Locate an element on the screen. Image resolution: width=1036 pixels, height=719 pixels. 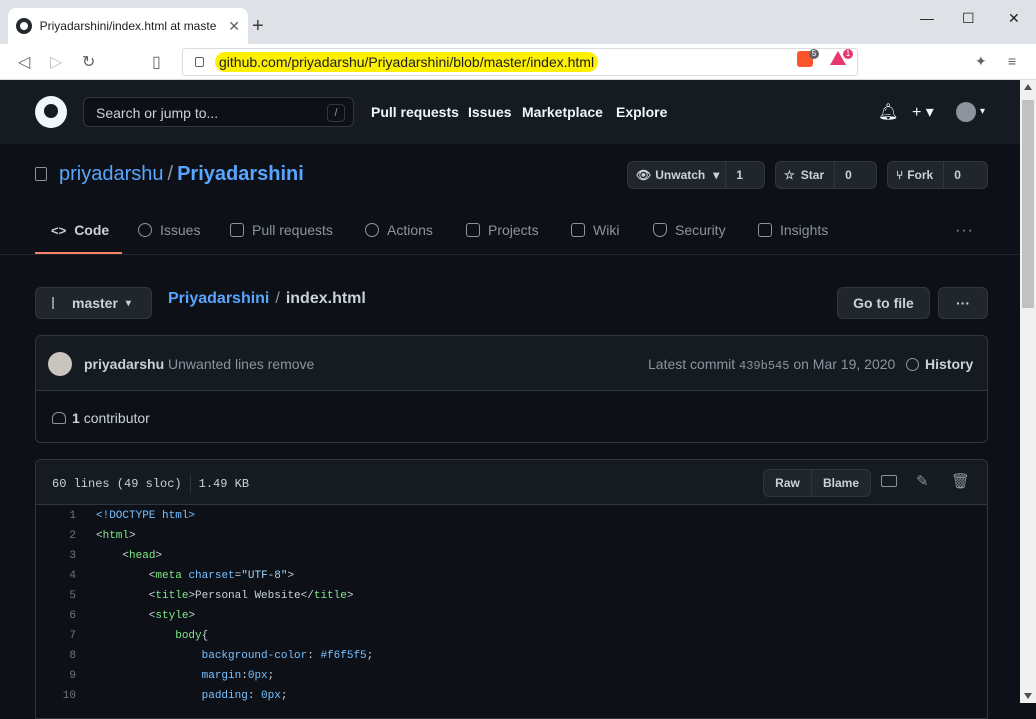
nav-explore: Explore is located at coordinates (641, 112).